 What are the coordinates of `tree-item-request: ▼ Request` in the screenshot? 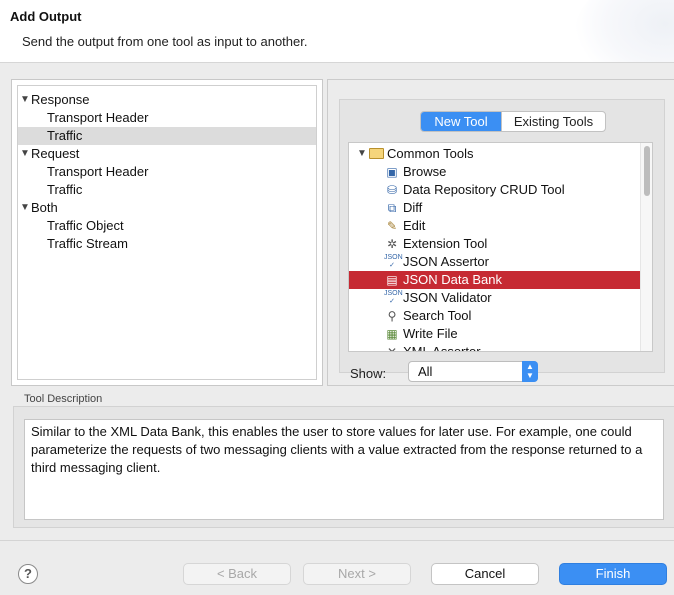 It's located at (167, 154).